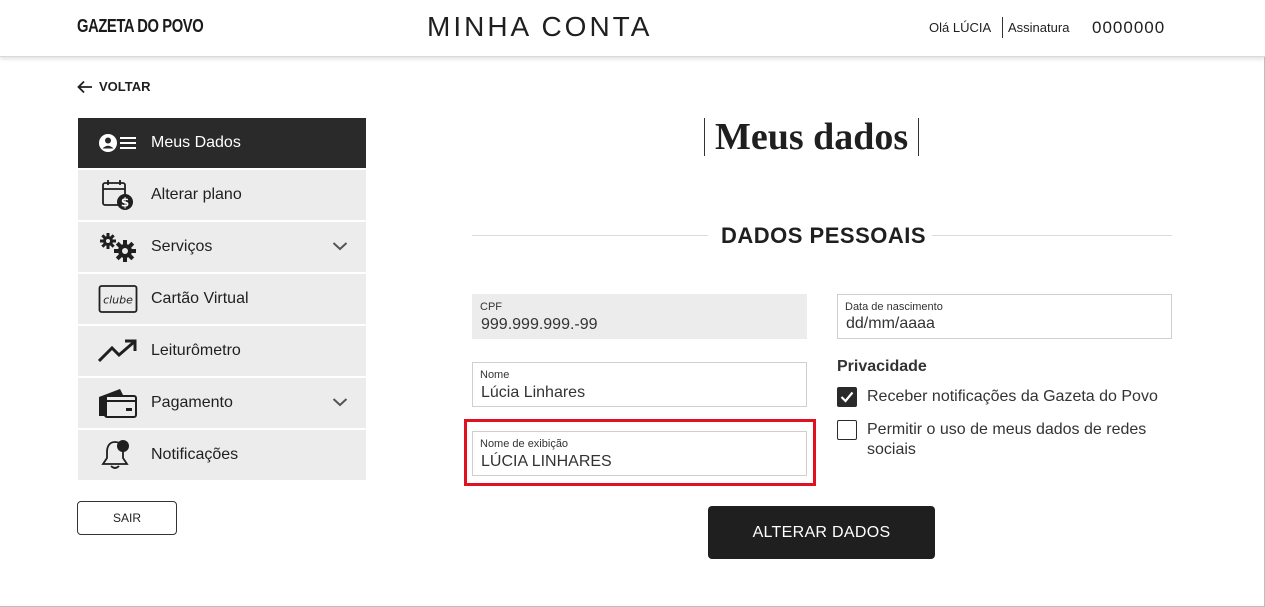 Image resolution: width=1265 pixels, height=607 pixels. What do you see at coordinates (894, 307) in the screenshot?
I see `birth-date-label: Data de nascimento` at bounding box center [894, 307].